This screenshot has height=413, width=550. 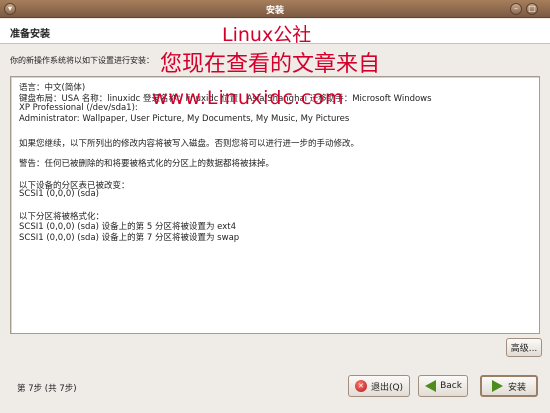 I want to click on quit-icon: ✕, so click(x=360, y=386).